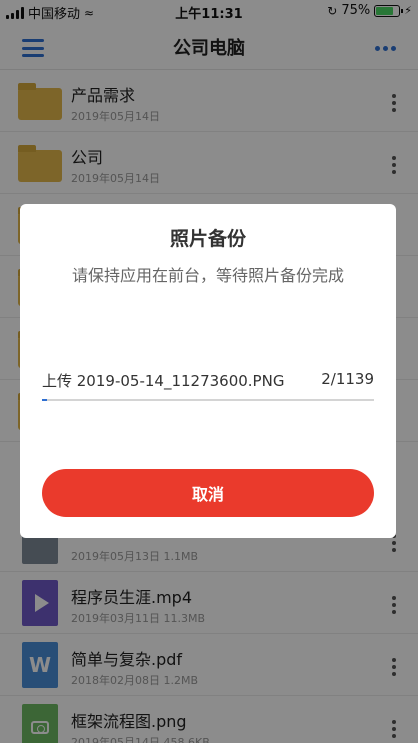 This screenshot has height=743, width=418. Describe the element at coordinates (44, 400) in the screenshot. I see `upload-progress-fill` at that location.